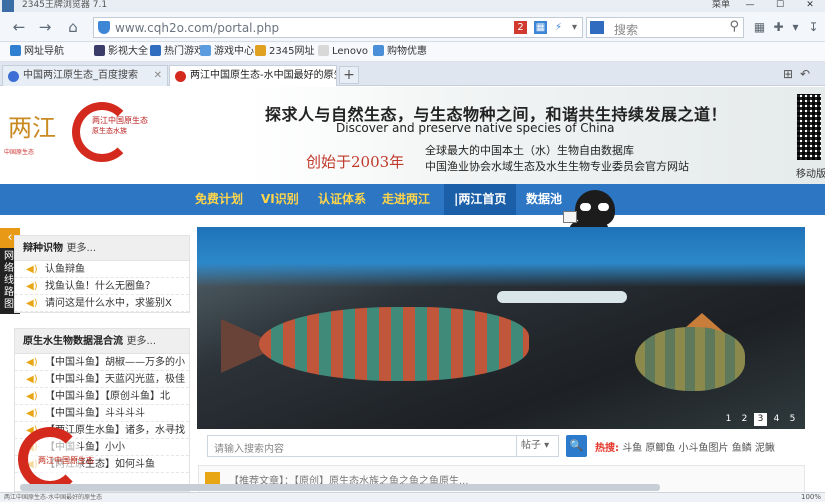 Image resolution: width=825 pixels, height=502 pixels. I want to click on browser-app-icon, so click(8, 6).